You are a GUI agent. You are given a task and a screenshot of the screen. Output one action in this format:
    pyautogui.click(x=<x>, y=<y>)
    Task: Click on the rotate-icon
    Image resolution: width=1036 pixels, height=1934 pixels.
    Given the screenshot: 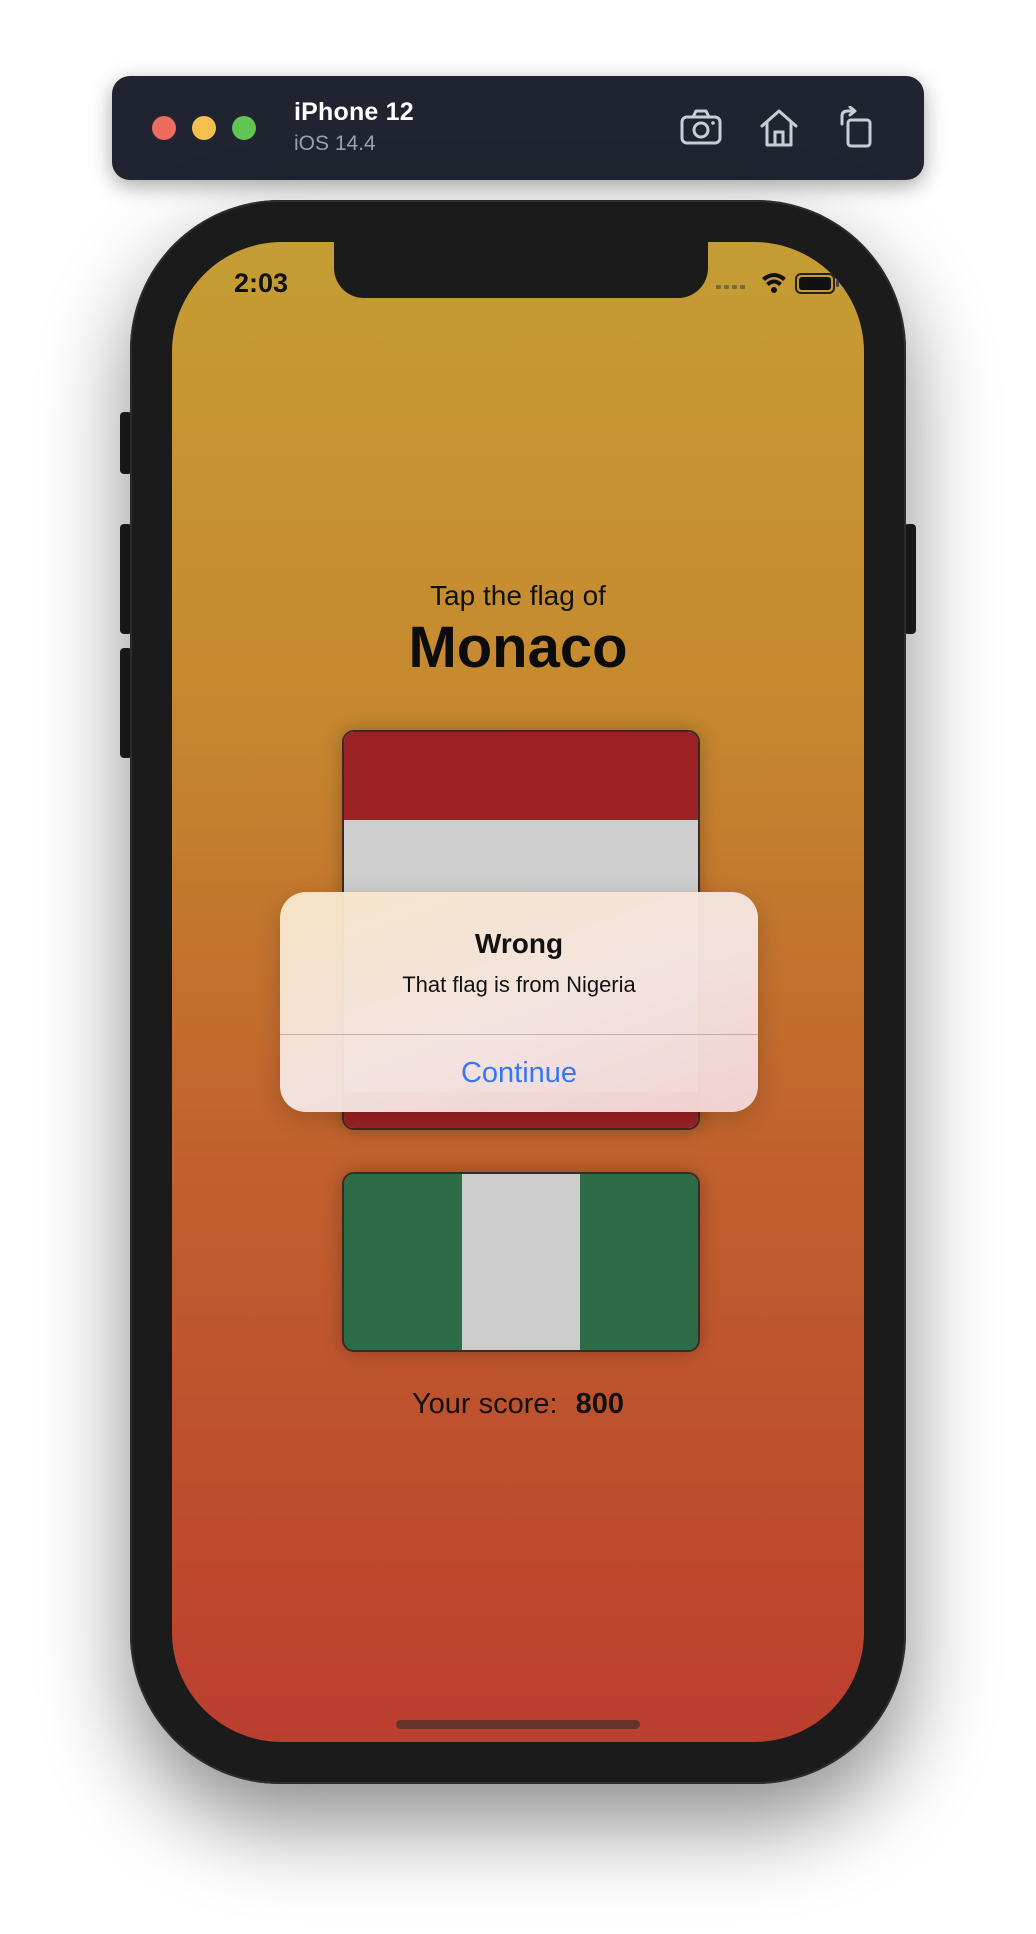 What is the action you would take?
    pyautogui.click(x=857, y=127)
    